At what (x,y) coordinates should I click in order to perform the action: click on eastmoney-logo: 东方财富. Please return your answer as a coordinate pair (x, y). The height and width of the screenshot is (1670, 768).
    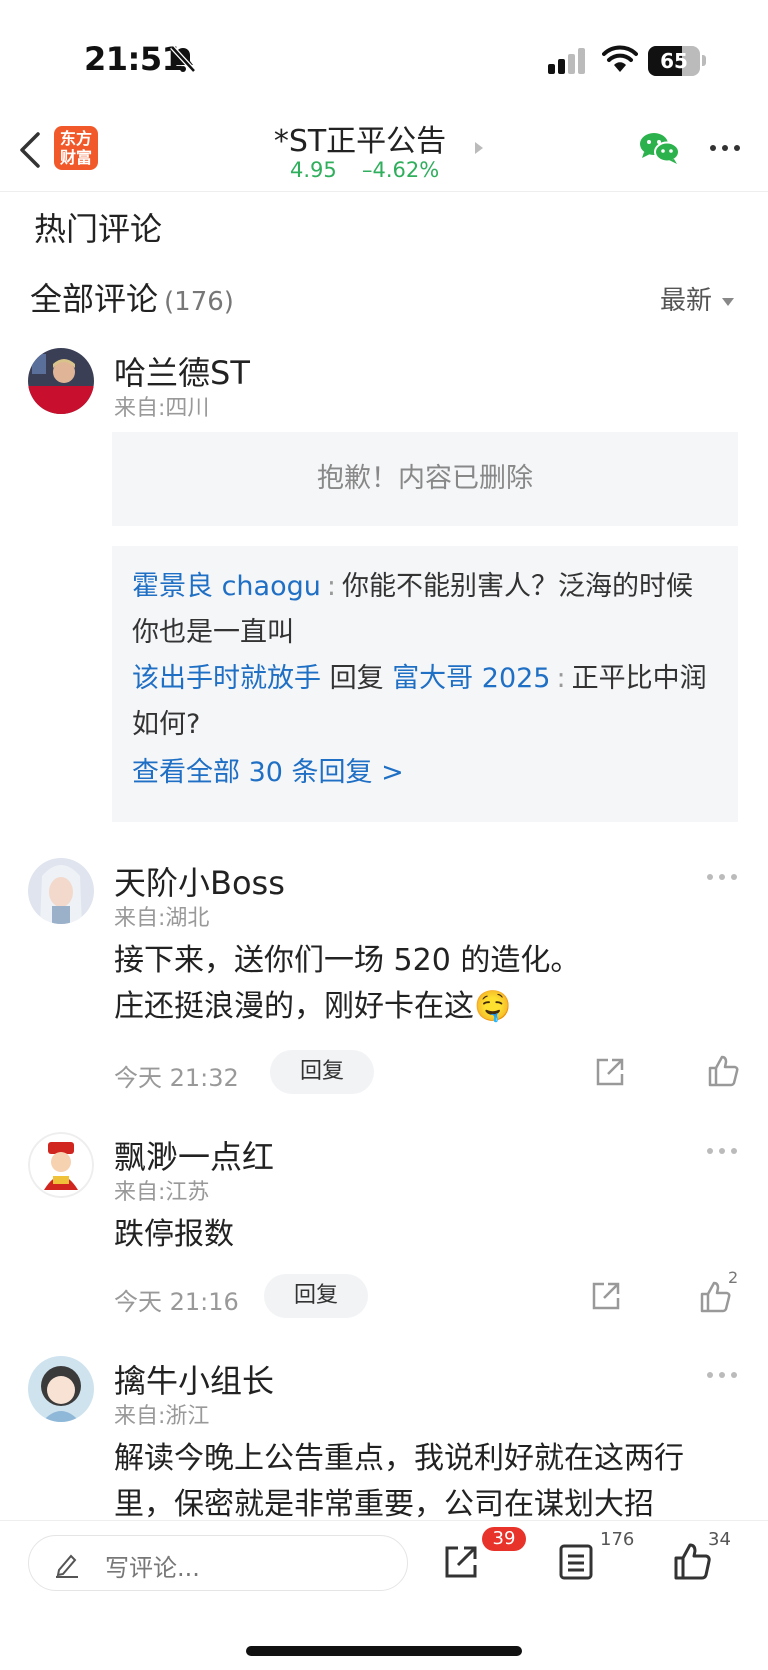
    Looking at the image, I should click on (76, 148).